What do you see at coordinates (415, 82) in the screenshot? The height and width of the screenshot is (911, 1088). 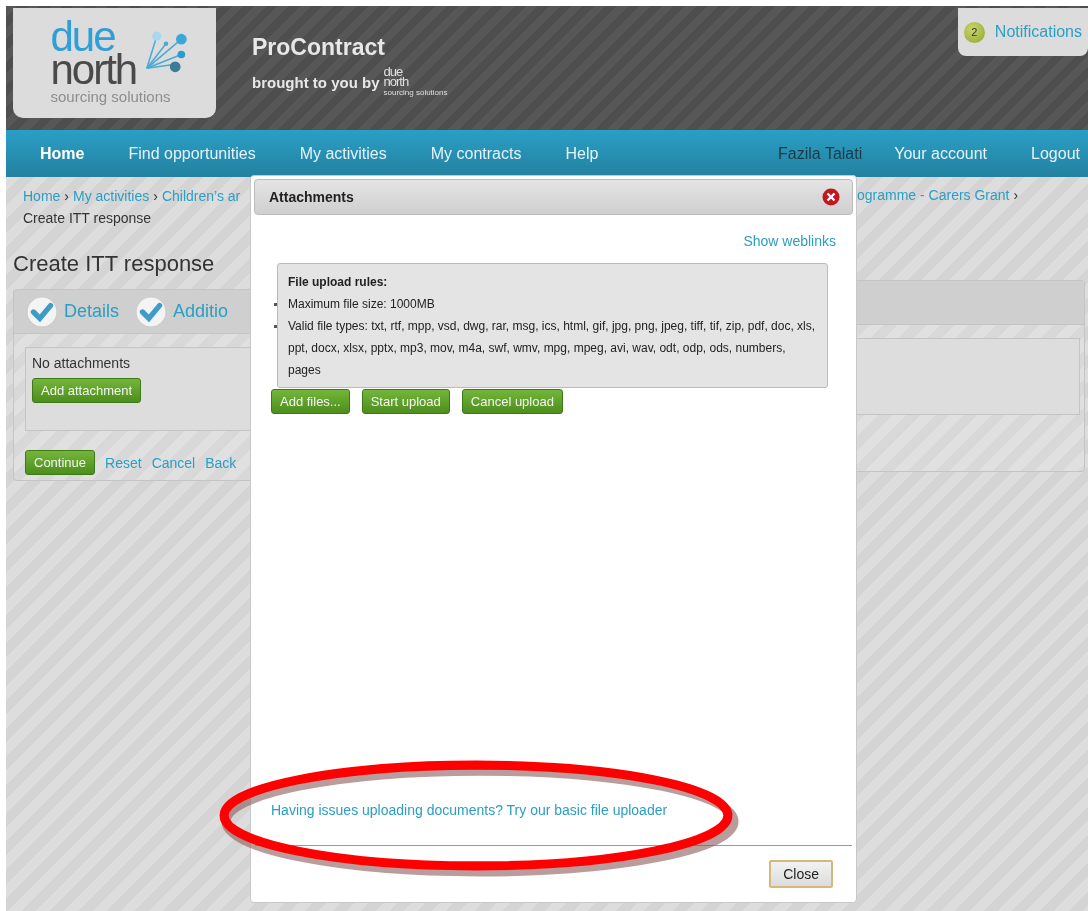 I see `small-logo: due north sourcing solutions` at bounding box center [415, 82].